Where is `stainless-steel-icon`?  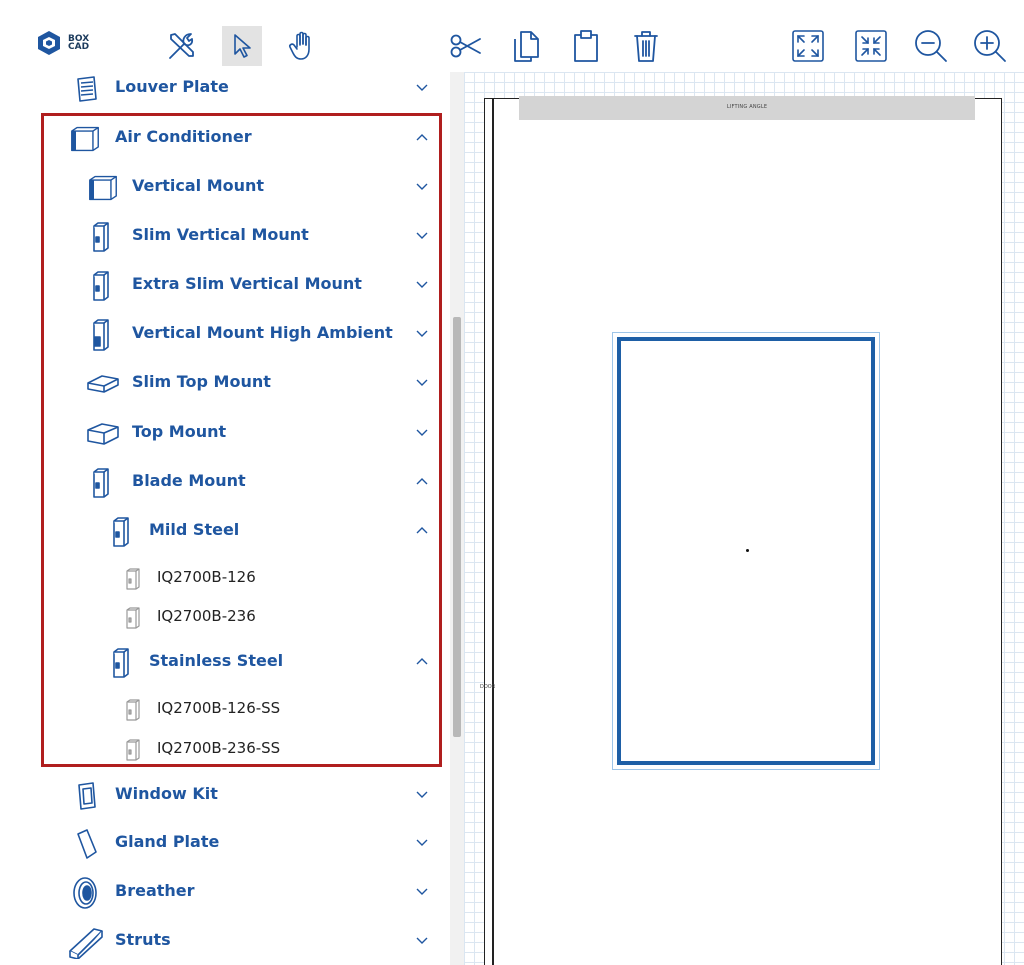
stainless-steel-icon is located at coordinates (121, 663).